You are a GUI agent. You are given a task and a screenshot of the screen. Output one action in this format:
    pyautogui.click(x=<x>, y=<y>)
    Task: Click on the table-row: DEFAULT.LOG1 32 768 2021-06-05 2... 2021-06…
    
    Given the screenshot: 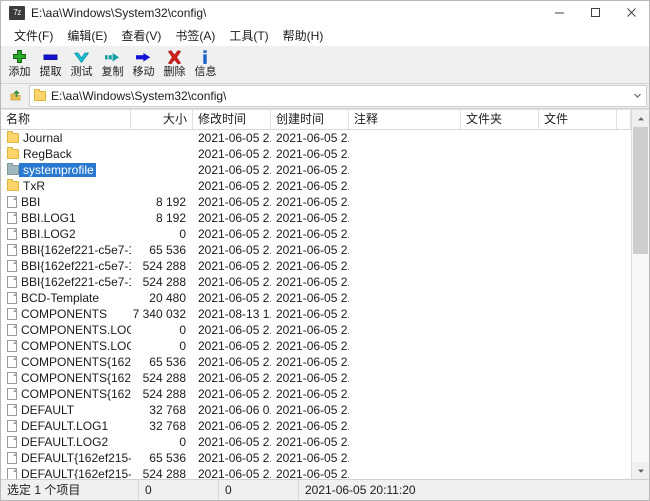 What is the action you would take?
    pyautogui.click(x=316, y=426)
    